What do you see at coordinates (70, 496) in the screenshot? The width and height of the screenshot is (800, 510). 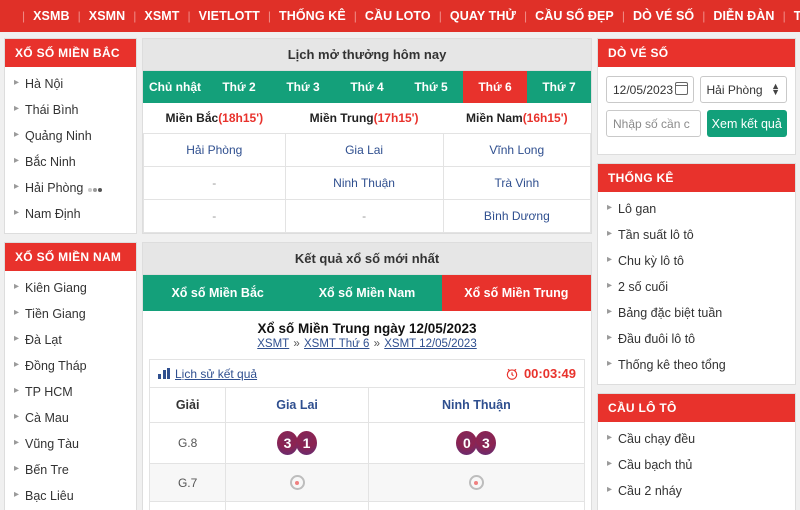 I see `sidebar-item-bạc-liêu: Bạc Liêu` at bounding box center [70, 496].